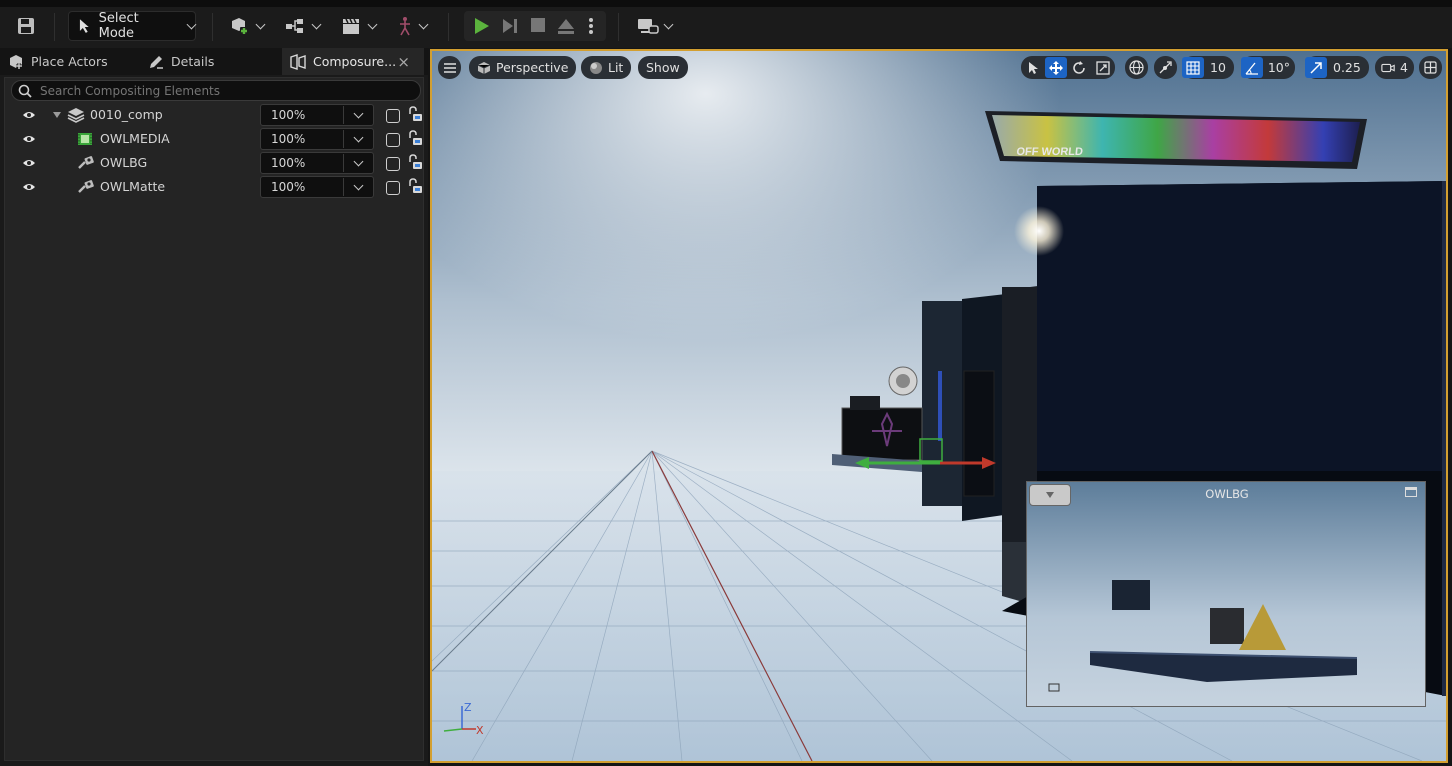 Image resolution: width=1452 pixels, height=766 pixels. Describe the element at coordinates (214, 139) in the screenshot. I see `element-row: OWLMEDIA 100%` at that location.